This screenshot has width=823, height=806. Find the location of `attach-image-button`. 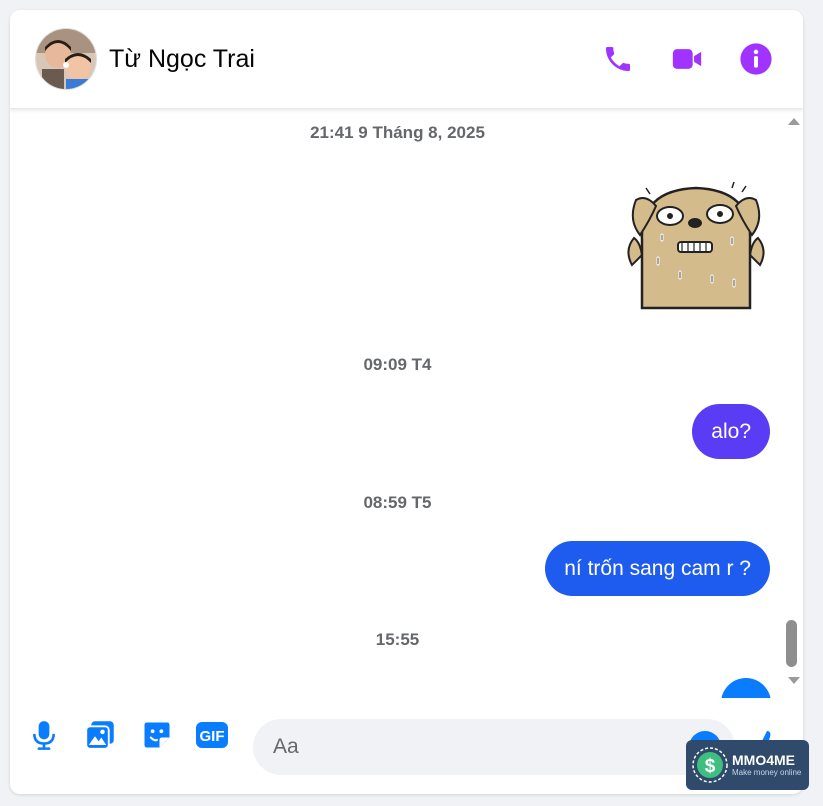

attach-image-button is located at coordinates (100, 735).